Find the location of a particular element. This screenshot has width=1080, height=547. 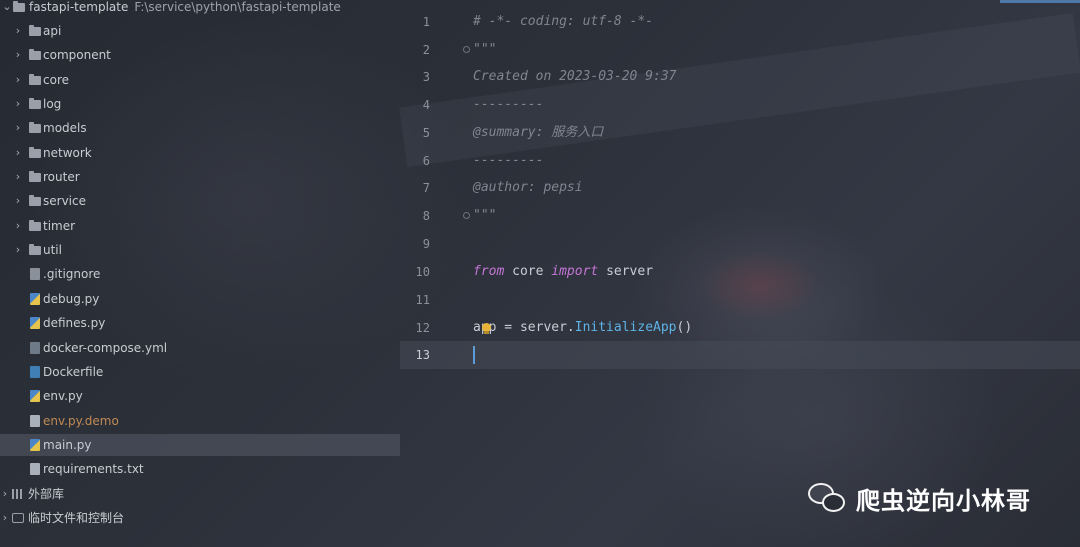

file-label: requirements.txt is located at coordinates (93, 469).